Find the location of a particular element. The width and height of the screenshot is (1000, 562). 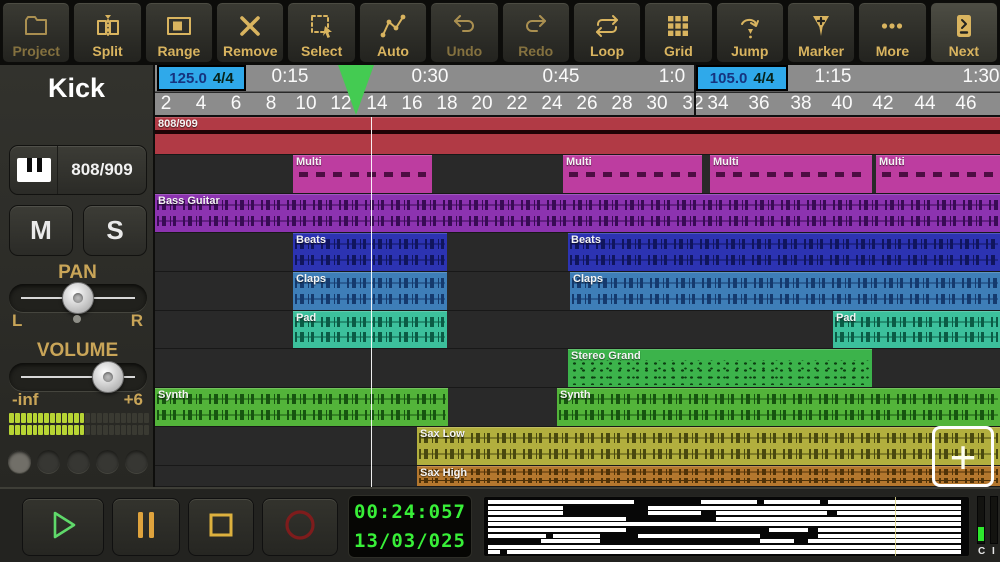

toolbar-button-remove: Remove is located at coordinates (250, 32).